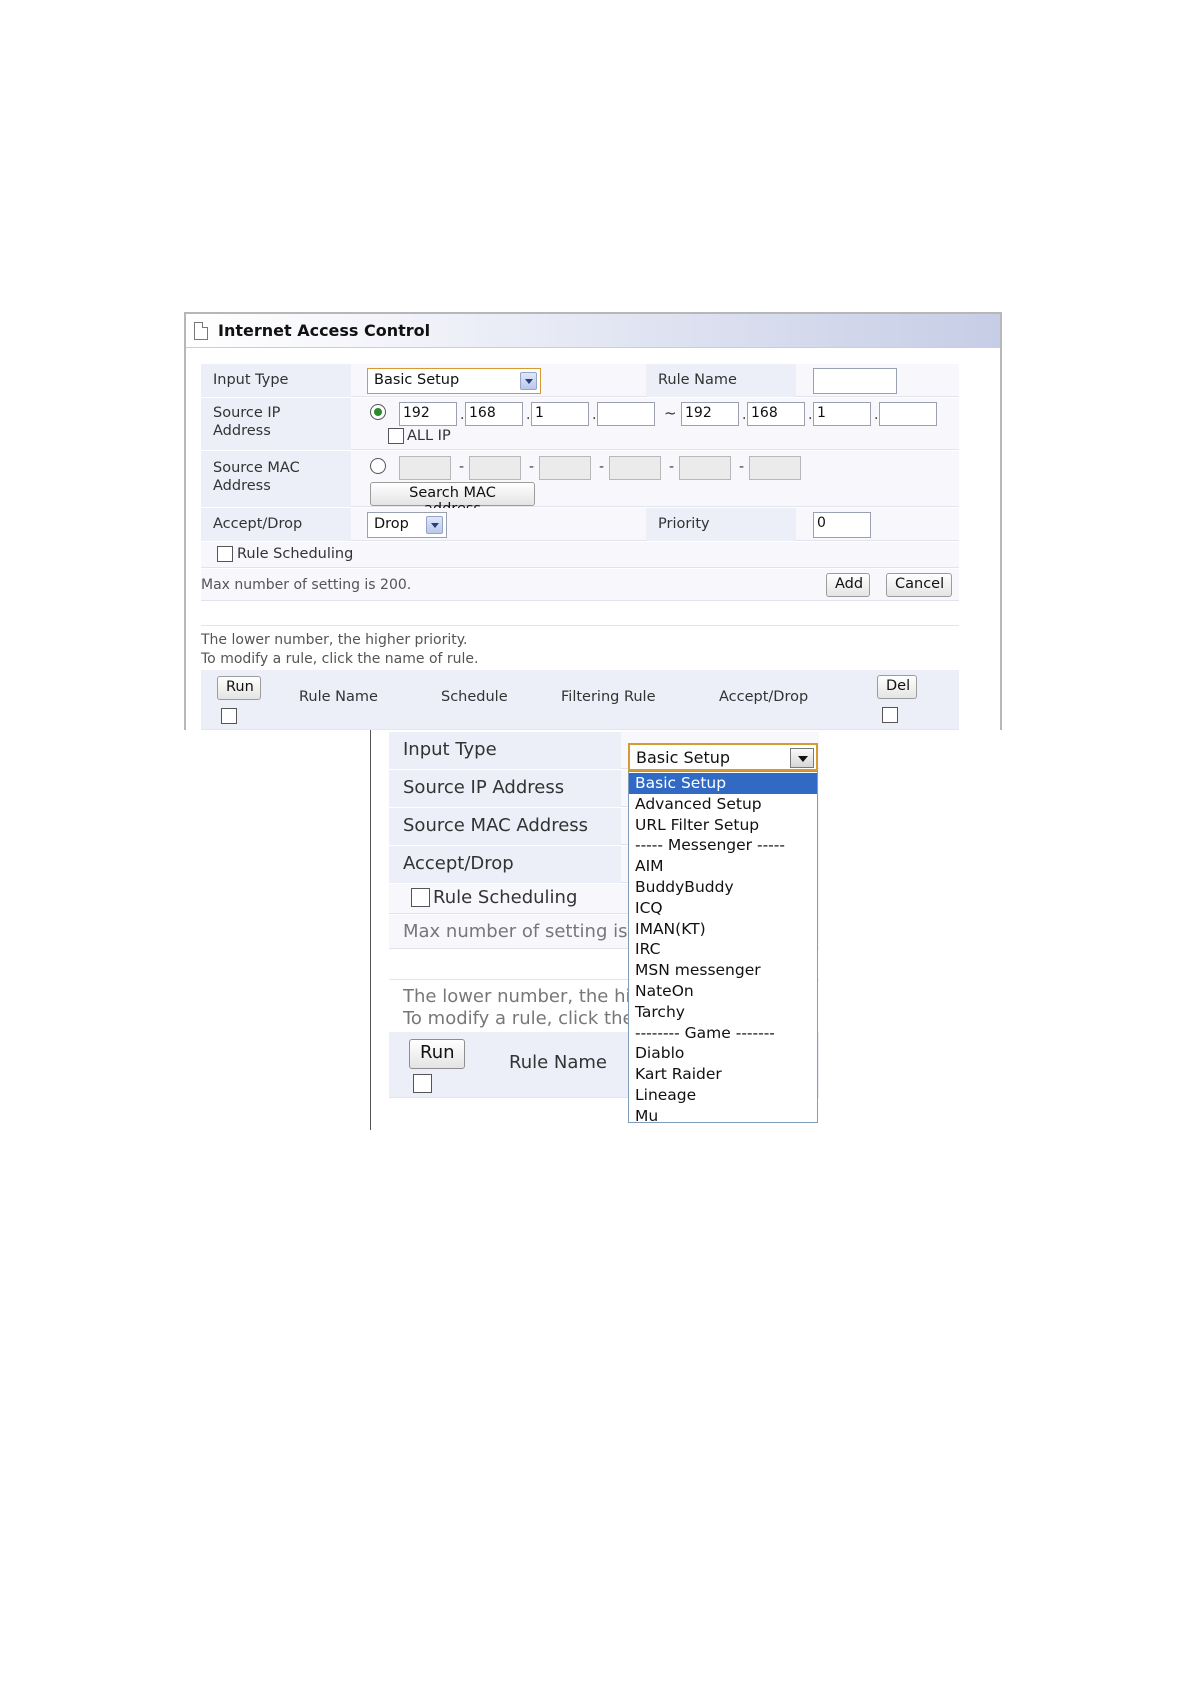 This screenshot has width=1192, height=1685. I want to click on priority-note: The lower number, the higher priority., so click(334, 640).